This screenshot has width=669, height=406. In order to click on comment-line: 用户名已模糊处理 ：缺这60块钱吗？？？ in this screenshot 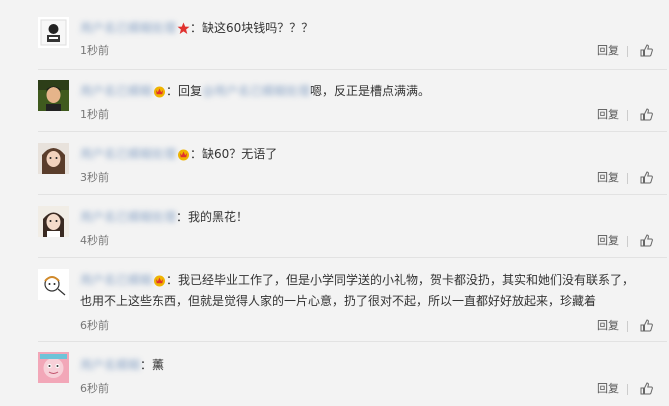, I will do `click(196, 28)`.